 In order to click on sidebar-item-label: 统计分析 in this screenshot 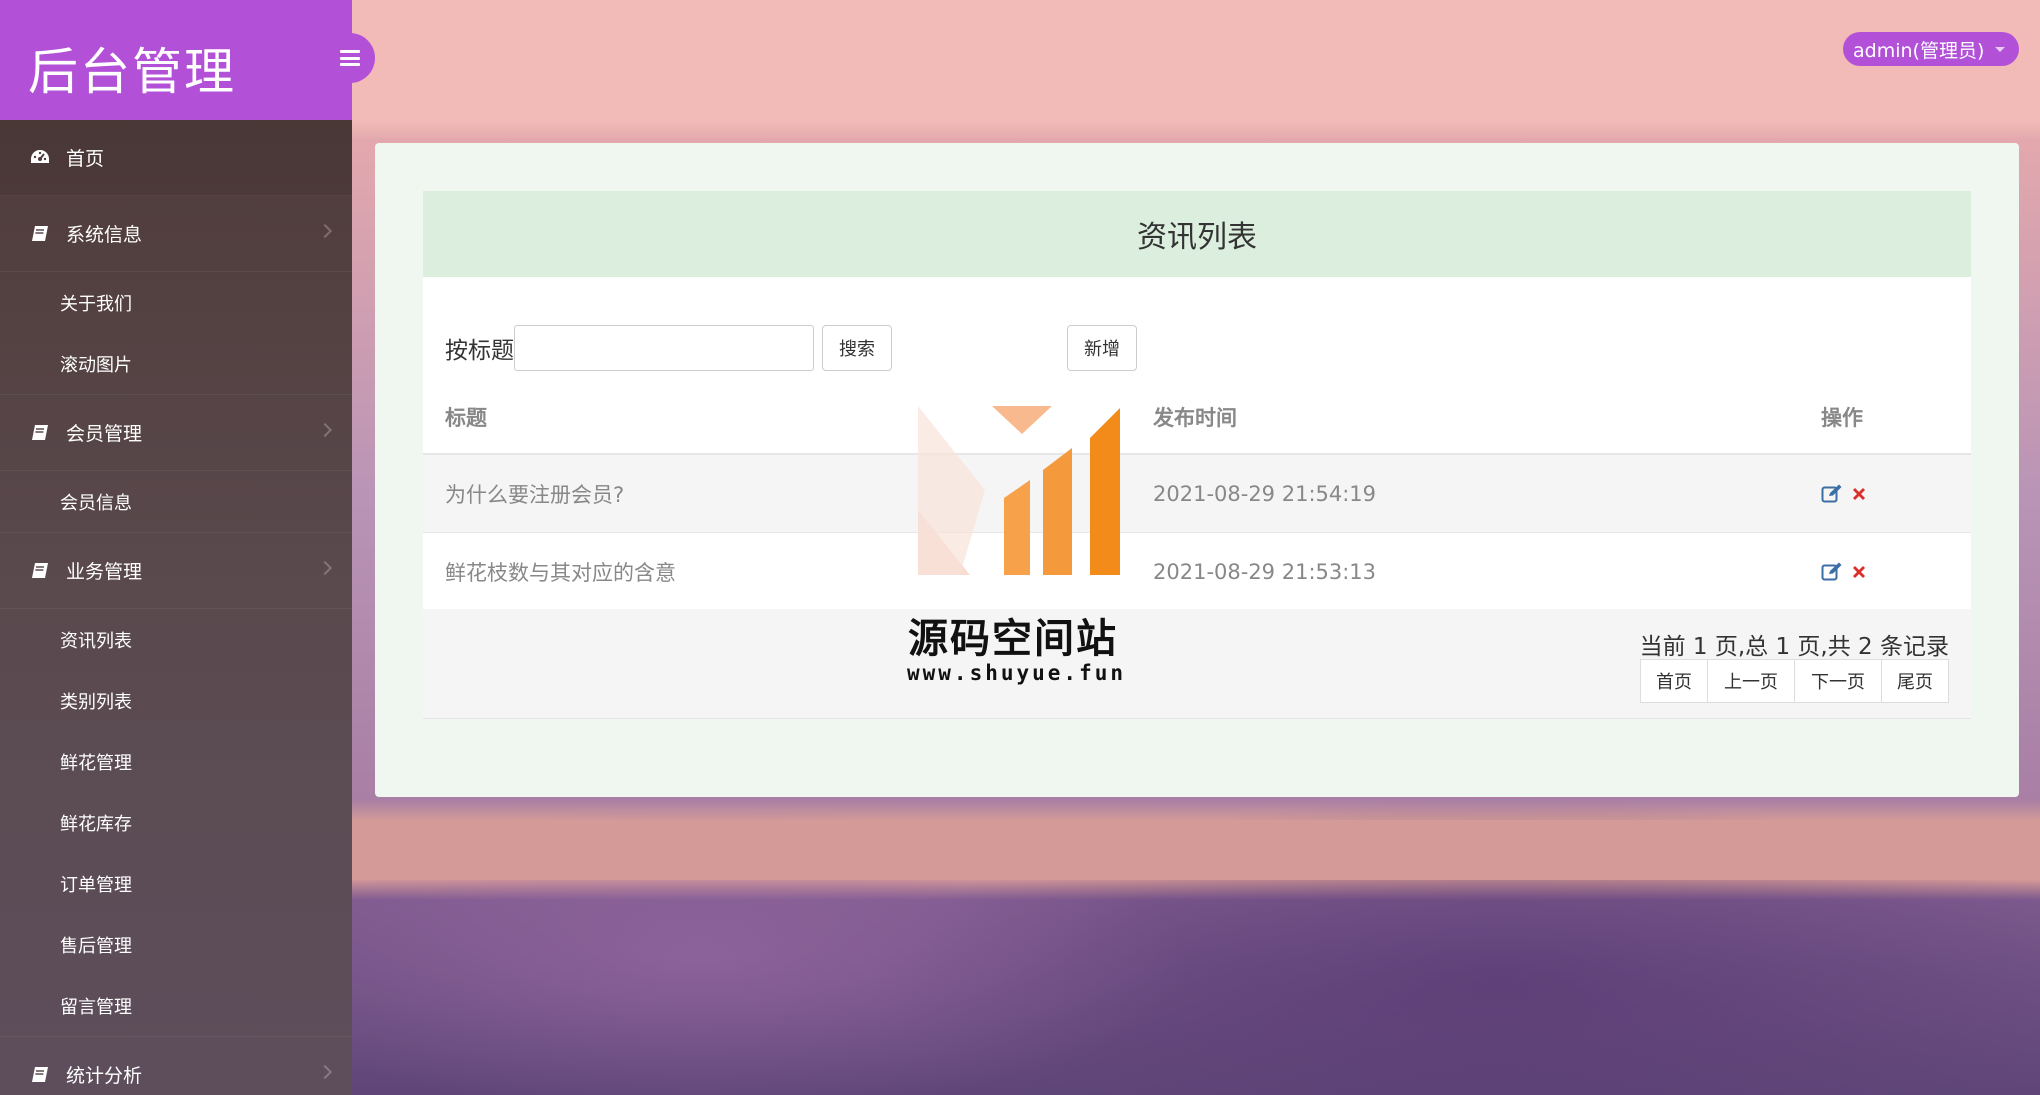, I will do `click(104, 1076)`.